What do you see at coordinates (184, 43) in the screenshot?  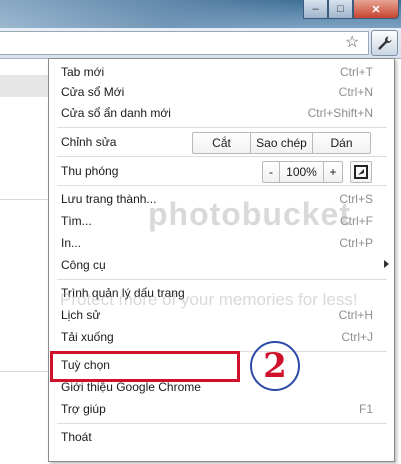 I see `address-bar` at bounding box center [184, 43].